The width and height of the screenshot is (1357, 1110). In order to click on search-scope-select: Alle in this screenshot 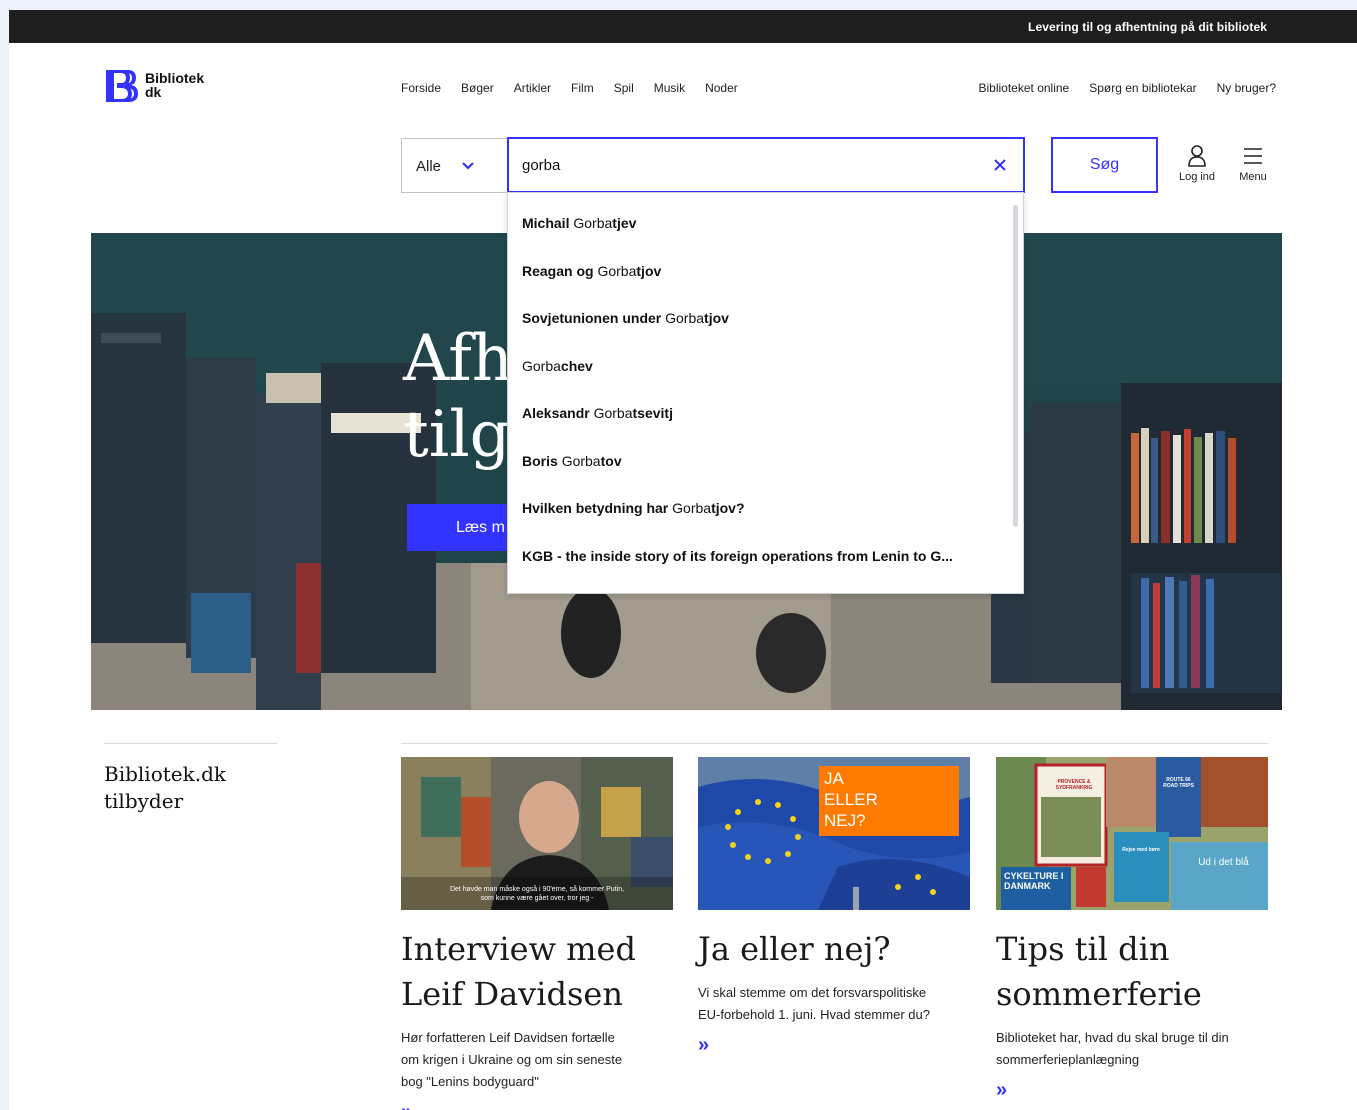, I will do `click(454, 165)`.